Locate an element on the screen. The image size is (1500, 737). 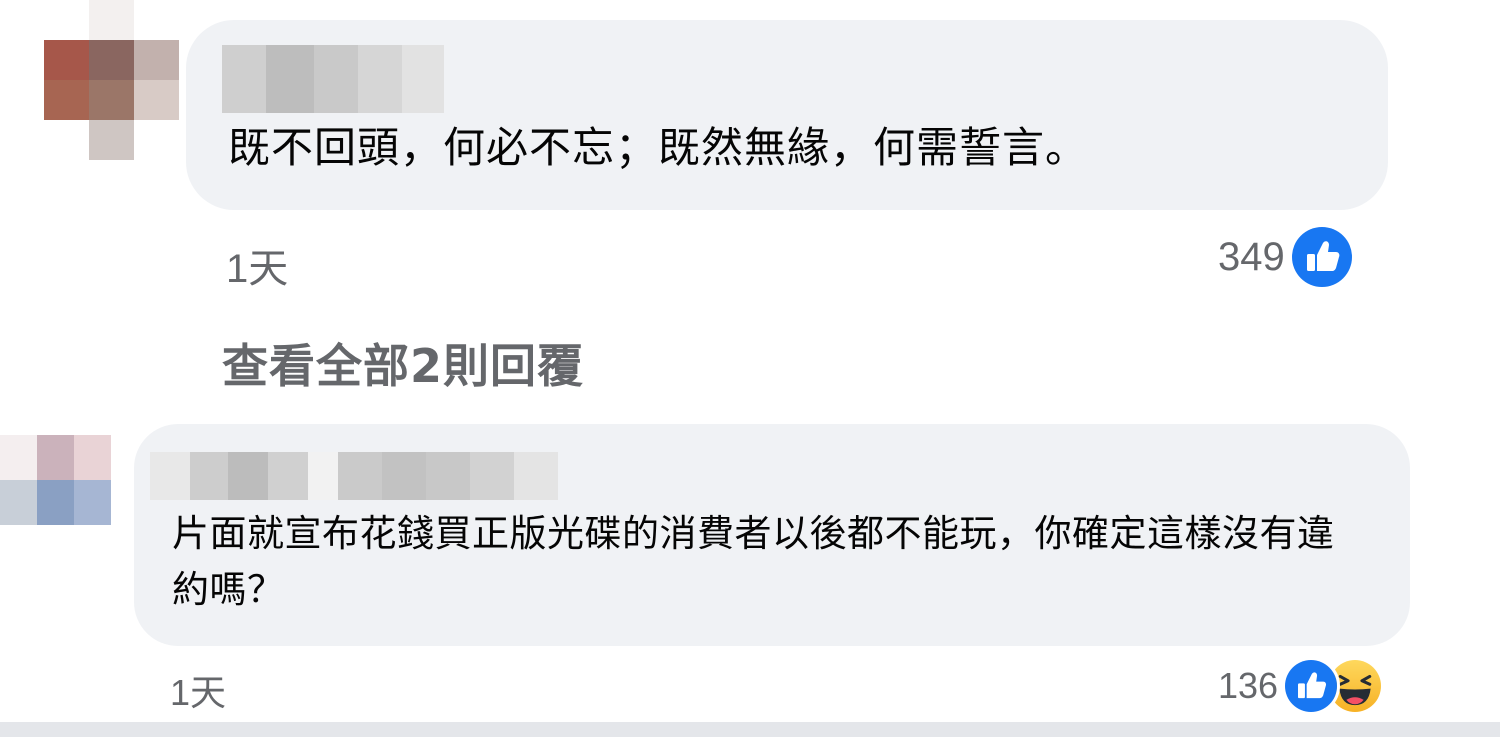
comment-text: 片面就宣布花錢買正版光碟的消費者以後都不能玩，你確定這樣沒有違約嗎？ is located at coordinates (753, 561).